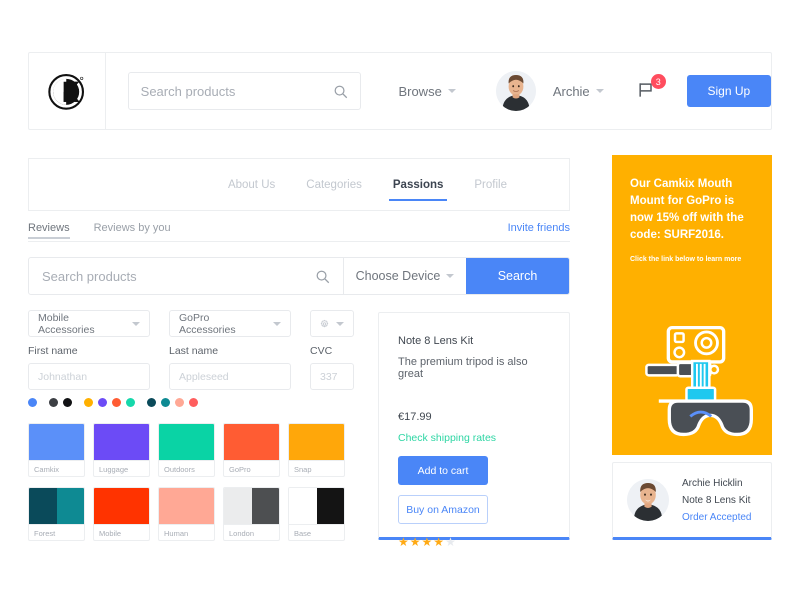 This screenshot has height=589, width=800. I want to click on settings-dropdown, so click(332, 323).